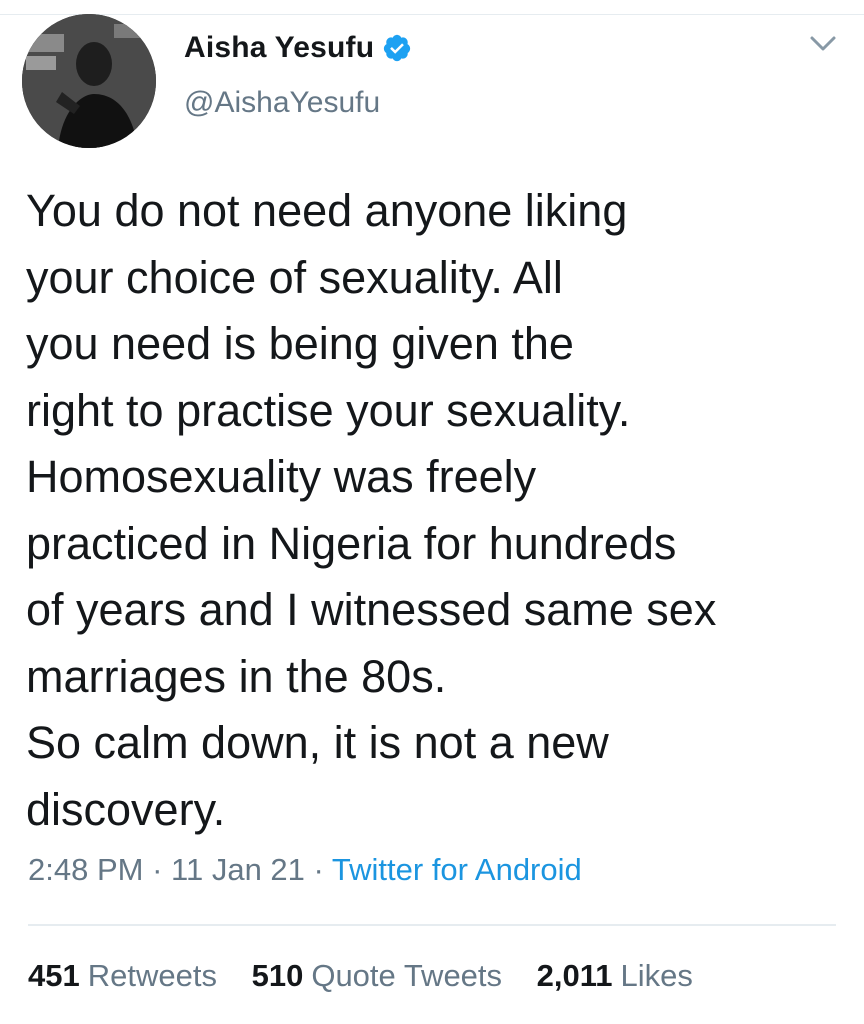  What do you see at coordinates (615, 975) in the screenshot?
I see `likes-stat: 2,011 Likes` at bounding box center [615, 975].